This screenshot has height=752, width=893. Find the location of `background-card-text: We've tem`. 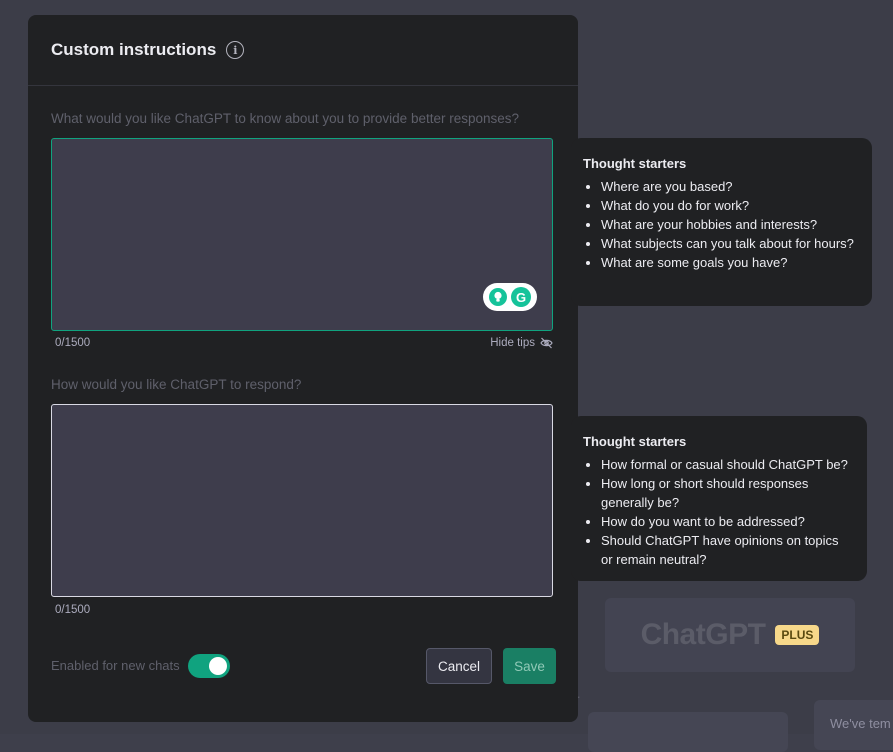

background-card-text: We've tem is located at coordinates (860, 723).